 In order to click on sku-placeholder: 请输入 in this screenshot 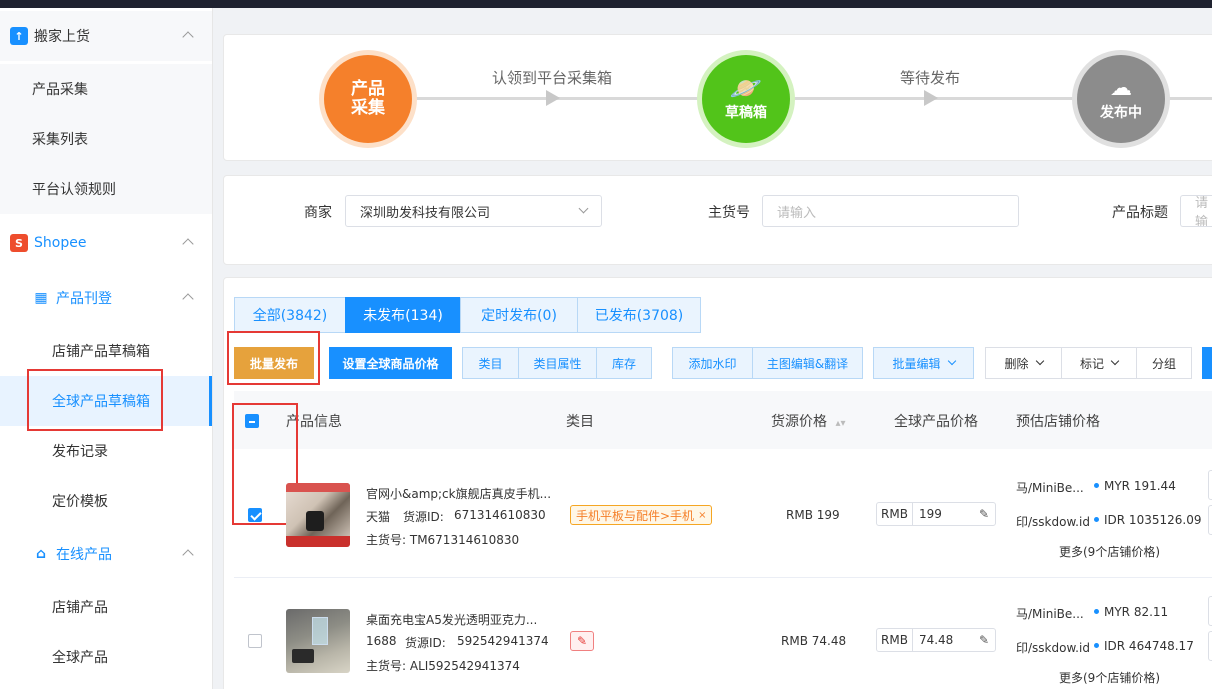, I will do `click(797, 213)`.